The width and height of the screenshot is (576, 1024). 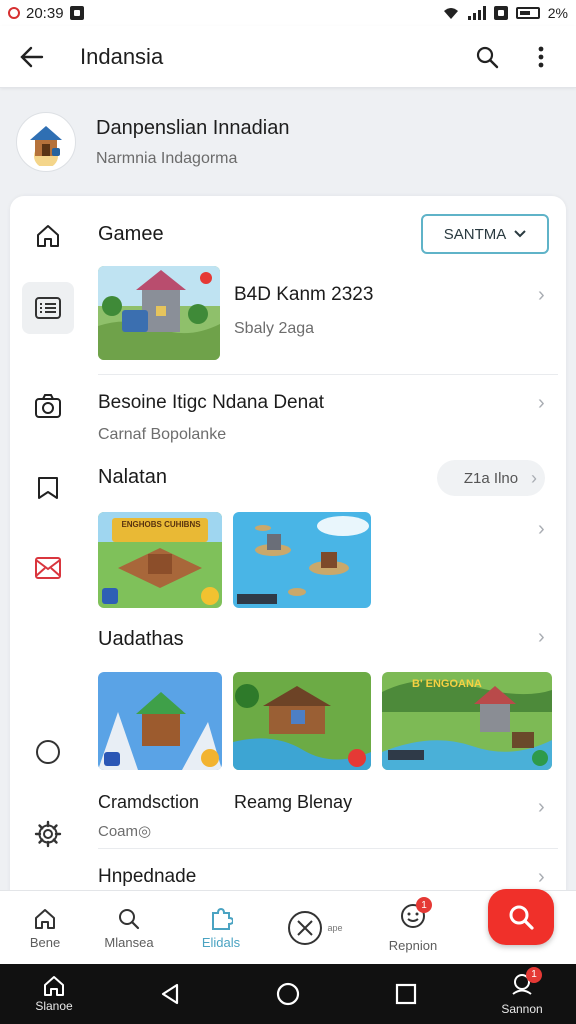 I want to click on nav-item-profile: 1 Repnion, so click(x=413, y=928).